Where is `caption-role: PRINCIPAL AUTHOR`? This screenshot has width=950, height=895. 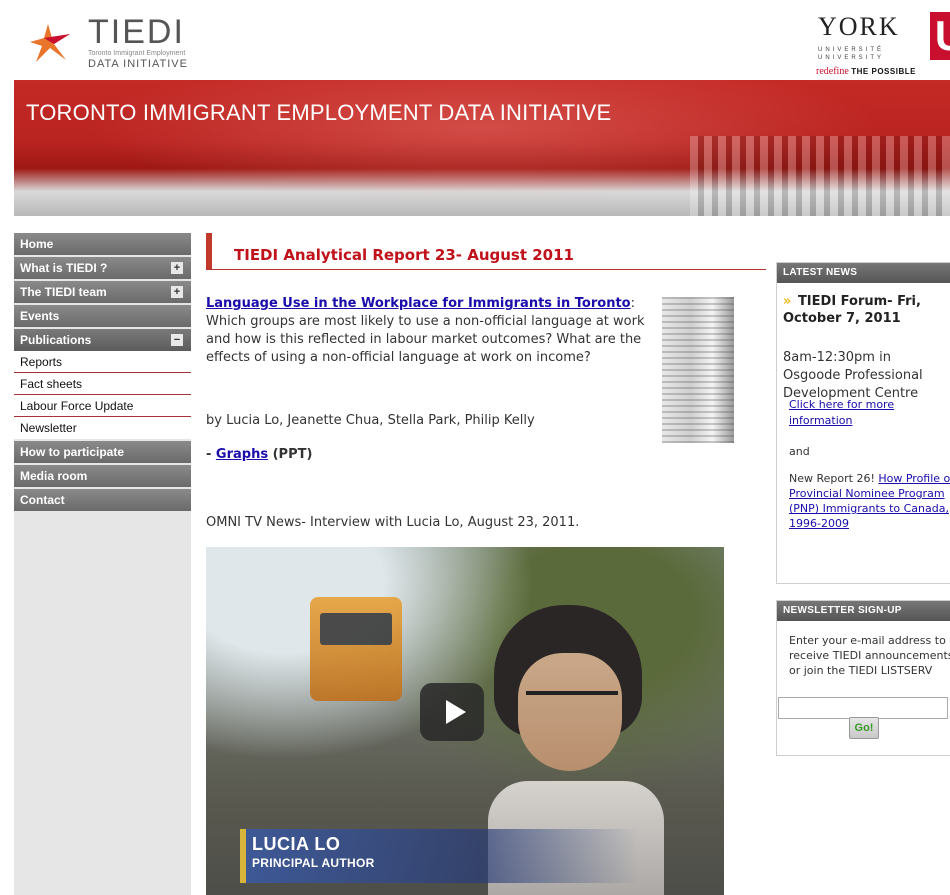 caption-role: PRINCIPAL AUTHOR is located at coordinates (313, 863).